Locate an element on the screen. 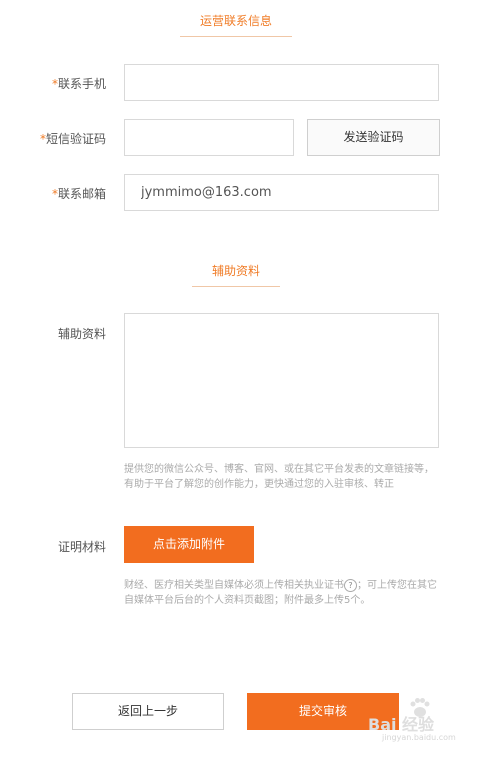 The width and height of the screenshot is (500, 757). phone-input is located at coordinates (281, 82).